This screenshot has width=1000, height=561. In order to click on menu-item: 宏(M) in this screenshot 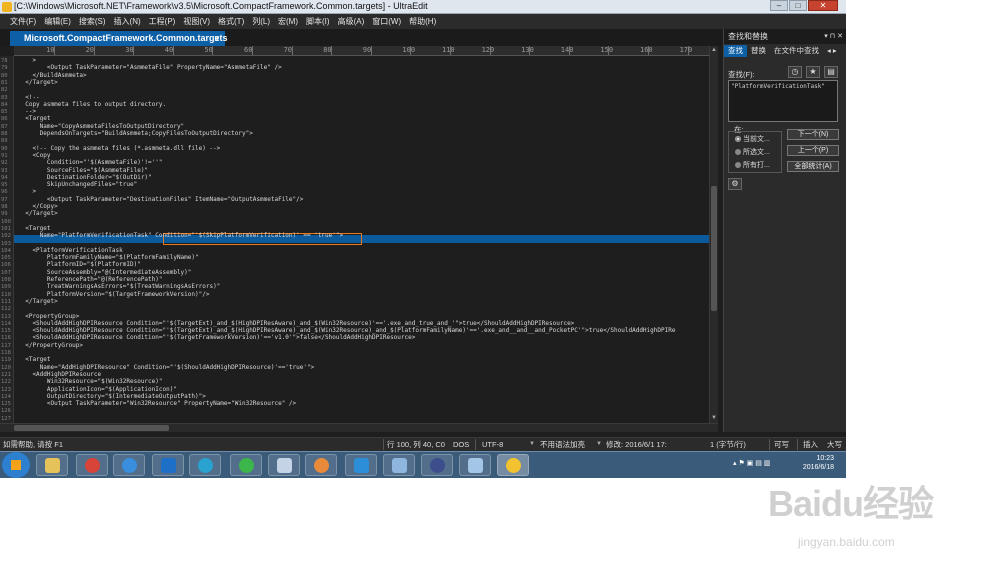, I will do `click(288, 21)`.